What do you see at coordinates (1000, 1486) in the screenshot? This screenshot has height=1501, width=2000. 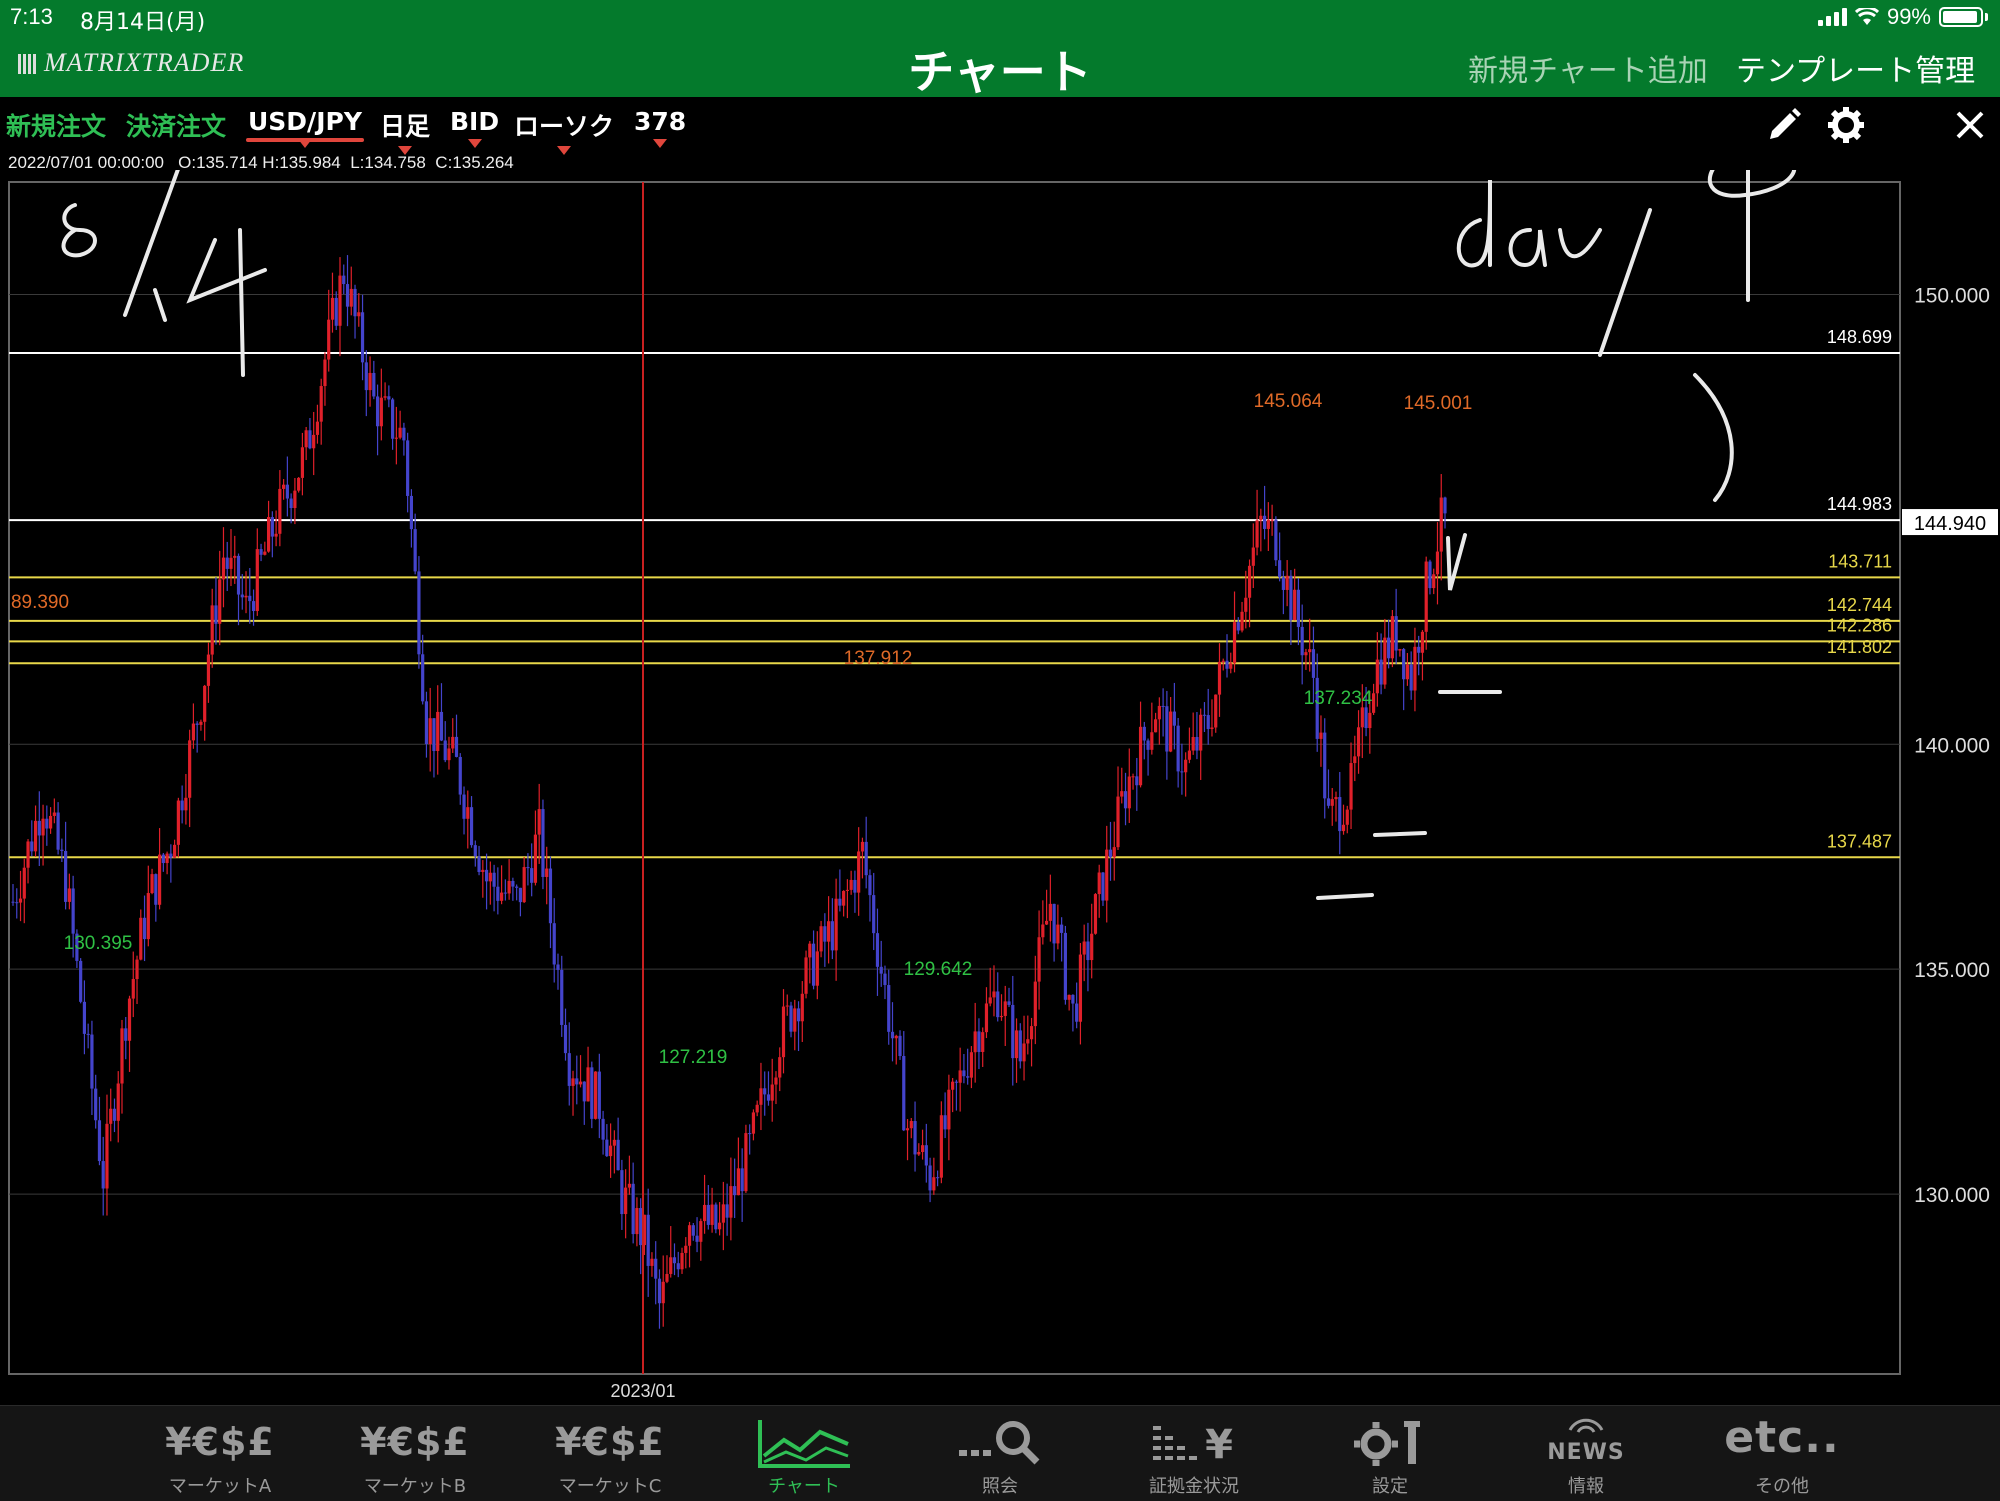 I see `tab-label: 照会` at bounding box center [1000, 1486].